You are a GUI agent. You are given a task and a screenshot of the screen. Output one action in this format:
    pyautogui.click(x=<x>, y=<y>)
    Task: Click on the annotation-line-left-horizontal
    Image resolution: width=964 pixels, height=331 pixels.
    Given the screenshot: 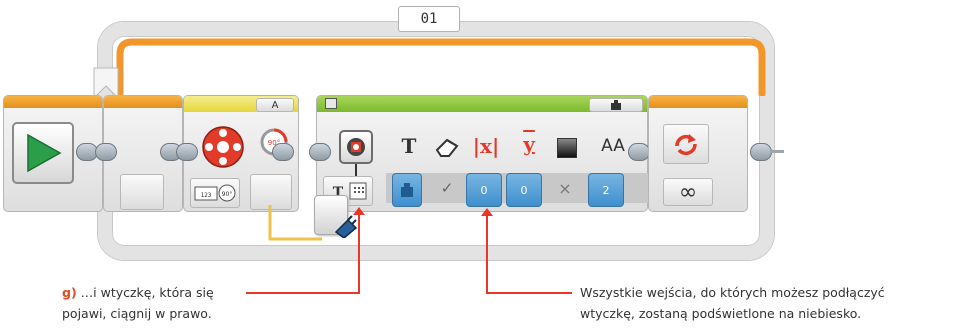 What is the action you would take?
    pyautogui.click(x=303, y=293)
    